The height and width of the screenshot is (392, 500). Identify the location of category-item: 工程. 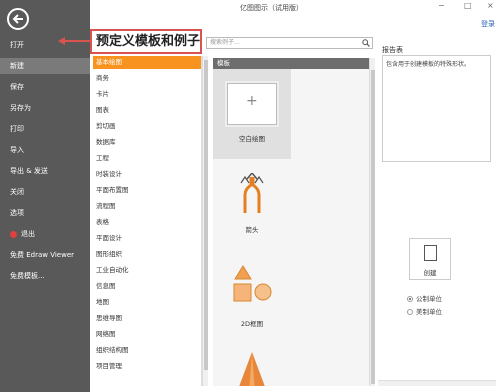
(147, 158).